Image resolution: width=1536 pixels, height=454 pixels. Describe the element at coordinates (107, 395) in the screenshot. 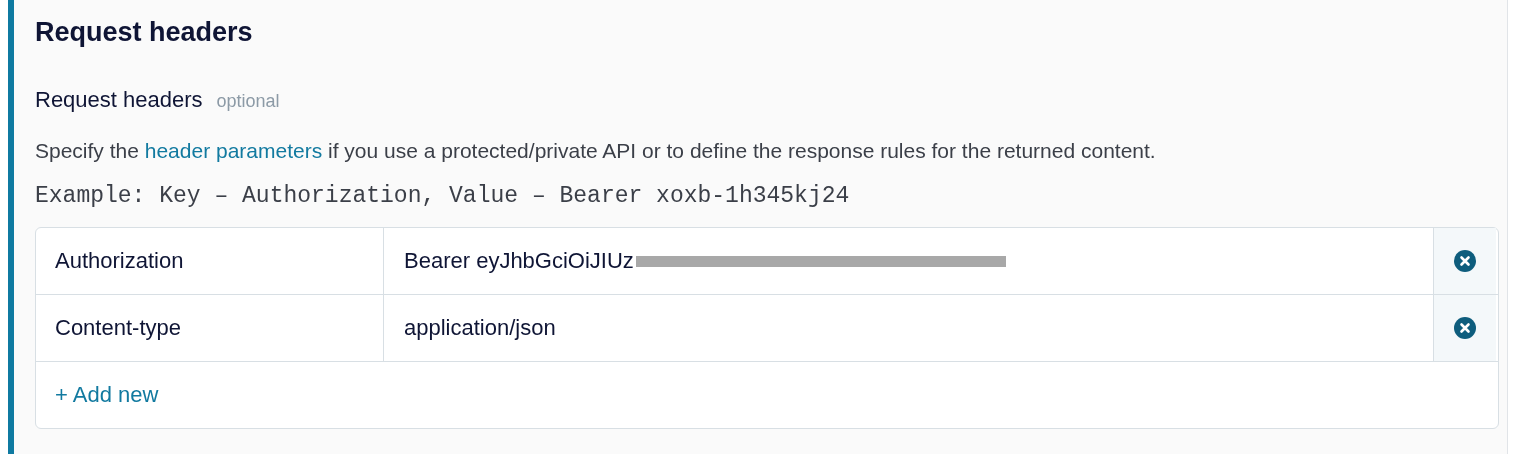

I see `add-new-button: + Add new` at that location.